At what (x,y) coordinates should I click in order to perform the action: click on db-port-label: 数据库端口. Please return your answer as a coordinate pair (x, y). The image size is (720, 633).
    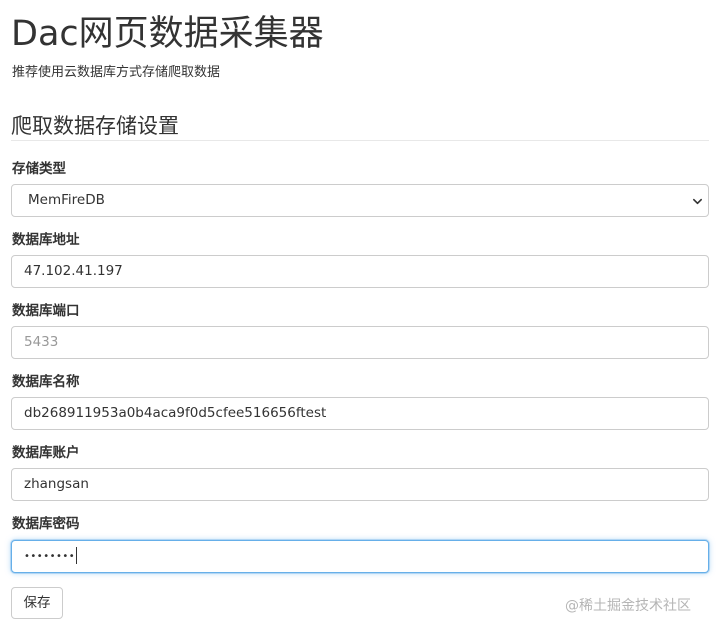
    Looking at the image, I should click on (46, 311).